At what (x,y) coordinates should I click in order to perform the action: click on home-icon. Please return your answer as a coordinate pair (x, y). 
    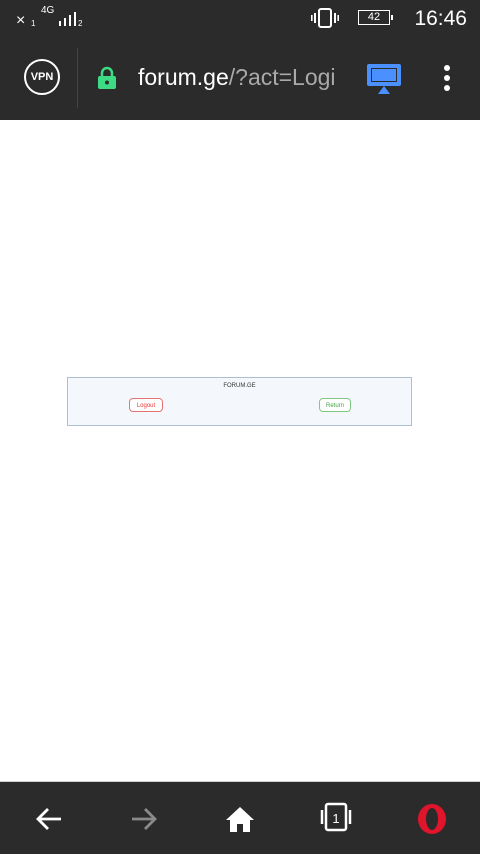
    Looking at the image, I should click on (240, 819).